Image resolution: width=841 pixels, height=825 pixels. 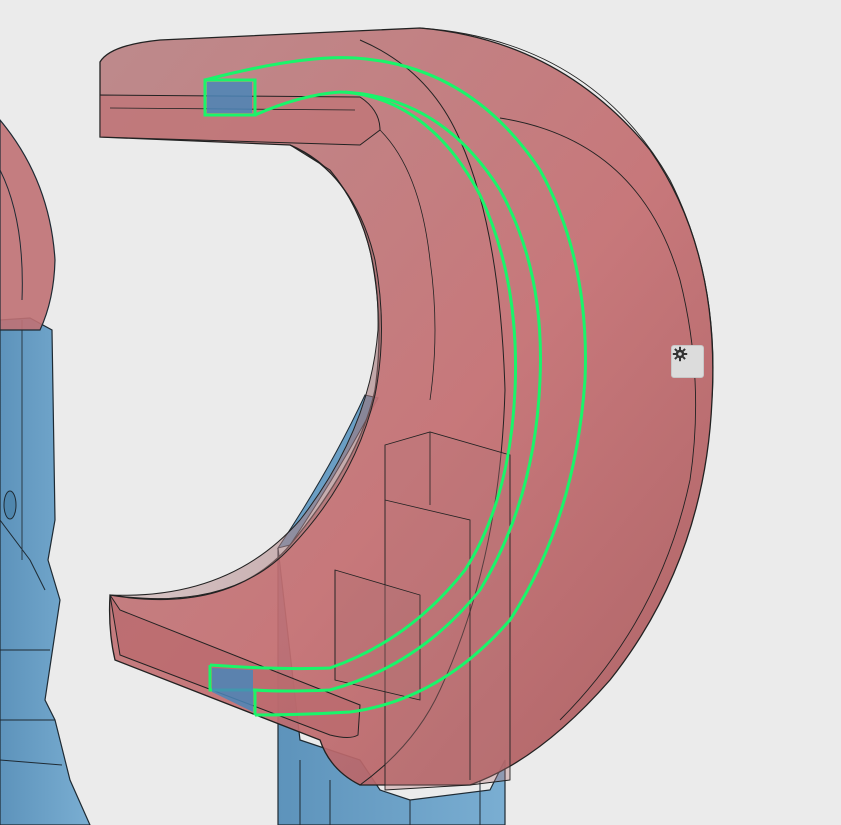 What do you see at coordinates (680, 354) in the screenshot?
I see `gear-icon` at bounding box center [680, 354].